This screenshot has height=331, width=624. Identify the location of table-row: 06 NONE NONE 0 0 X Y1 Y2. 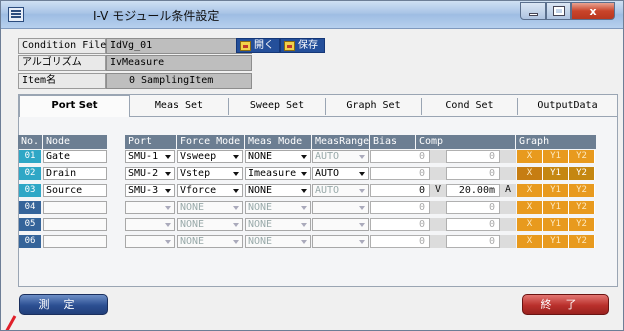
(307, 242).